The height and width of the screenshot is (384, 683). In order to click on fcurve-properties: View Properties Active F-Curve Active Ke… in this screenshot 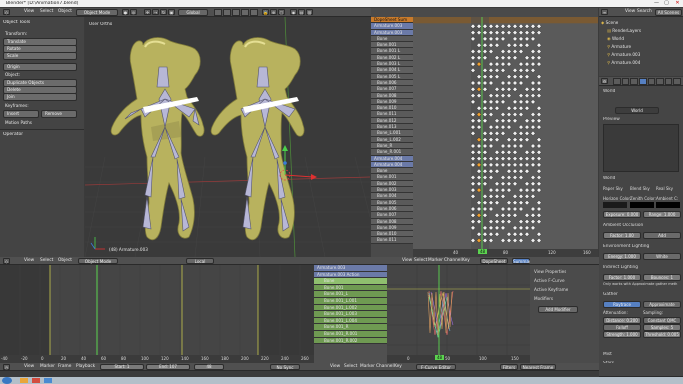, I will do `click(564, 314)`.